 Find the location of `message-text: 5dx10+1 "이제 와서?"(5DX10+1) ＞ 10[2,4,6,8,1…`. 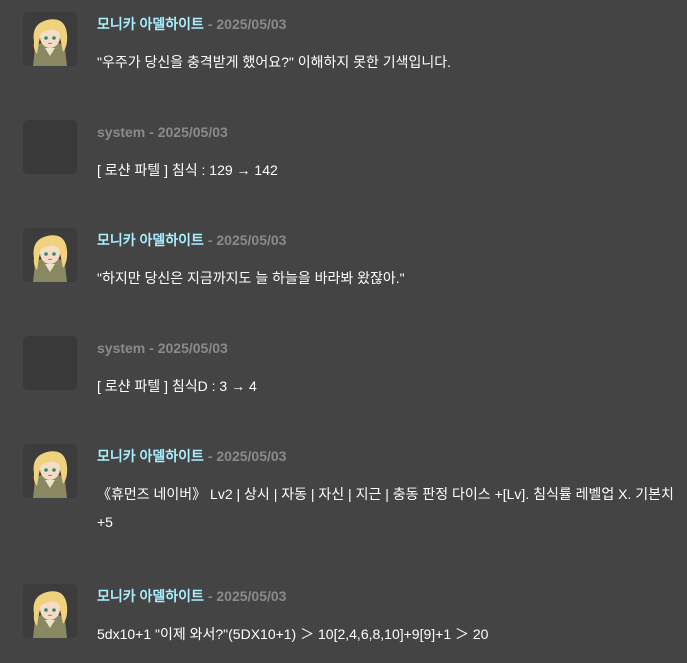

message-text: 5dx10+1 "이제 와서?"(5DX10+1) ＞ 10[2,4,6,8,1… is located at coordinates (293, 634).